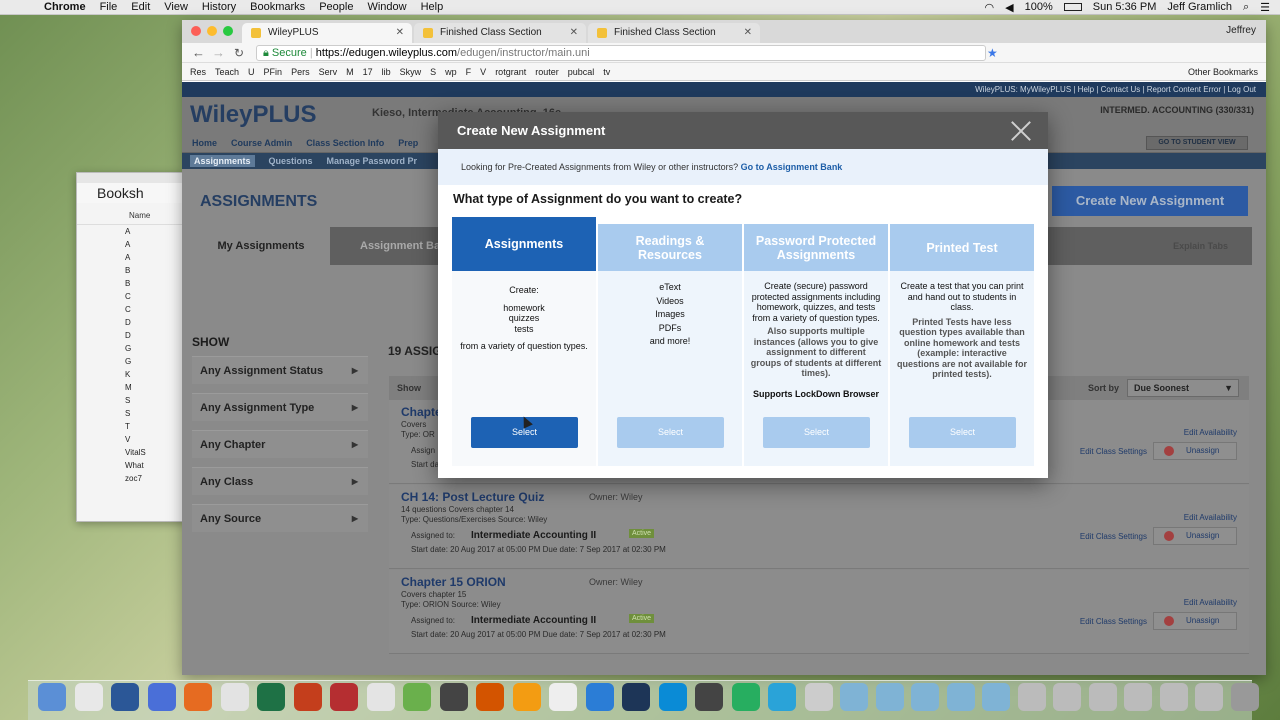 Image resolution: width=1280 pixels, height=720 pixels. I want to click on filter-chapter: Any Chapter ▶, so click(280, 444).